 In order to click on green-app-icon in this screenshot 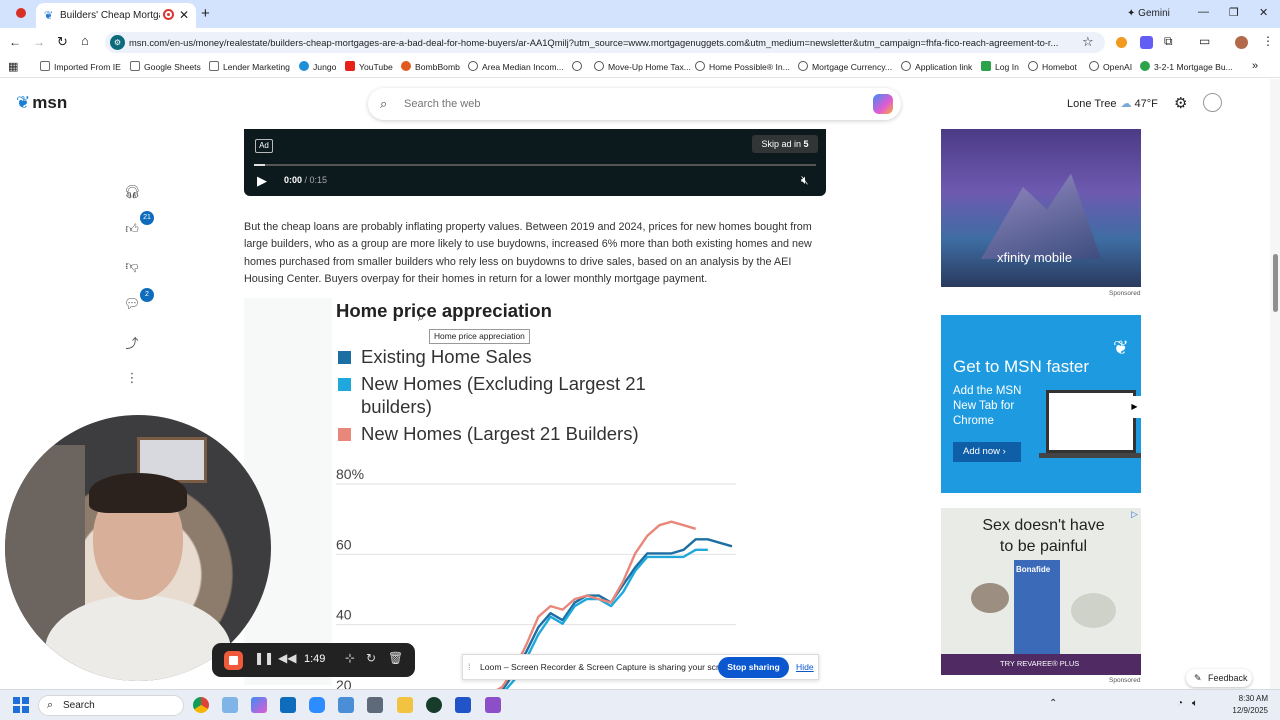, I will do `click(434, 705)`.